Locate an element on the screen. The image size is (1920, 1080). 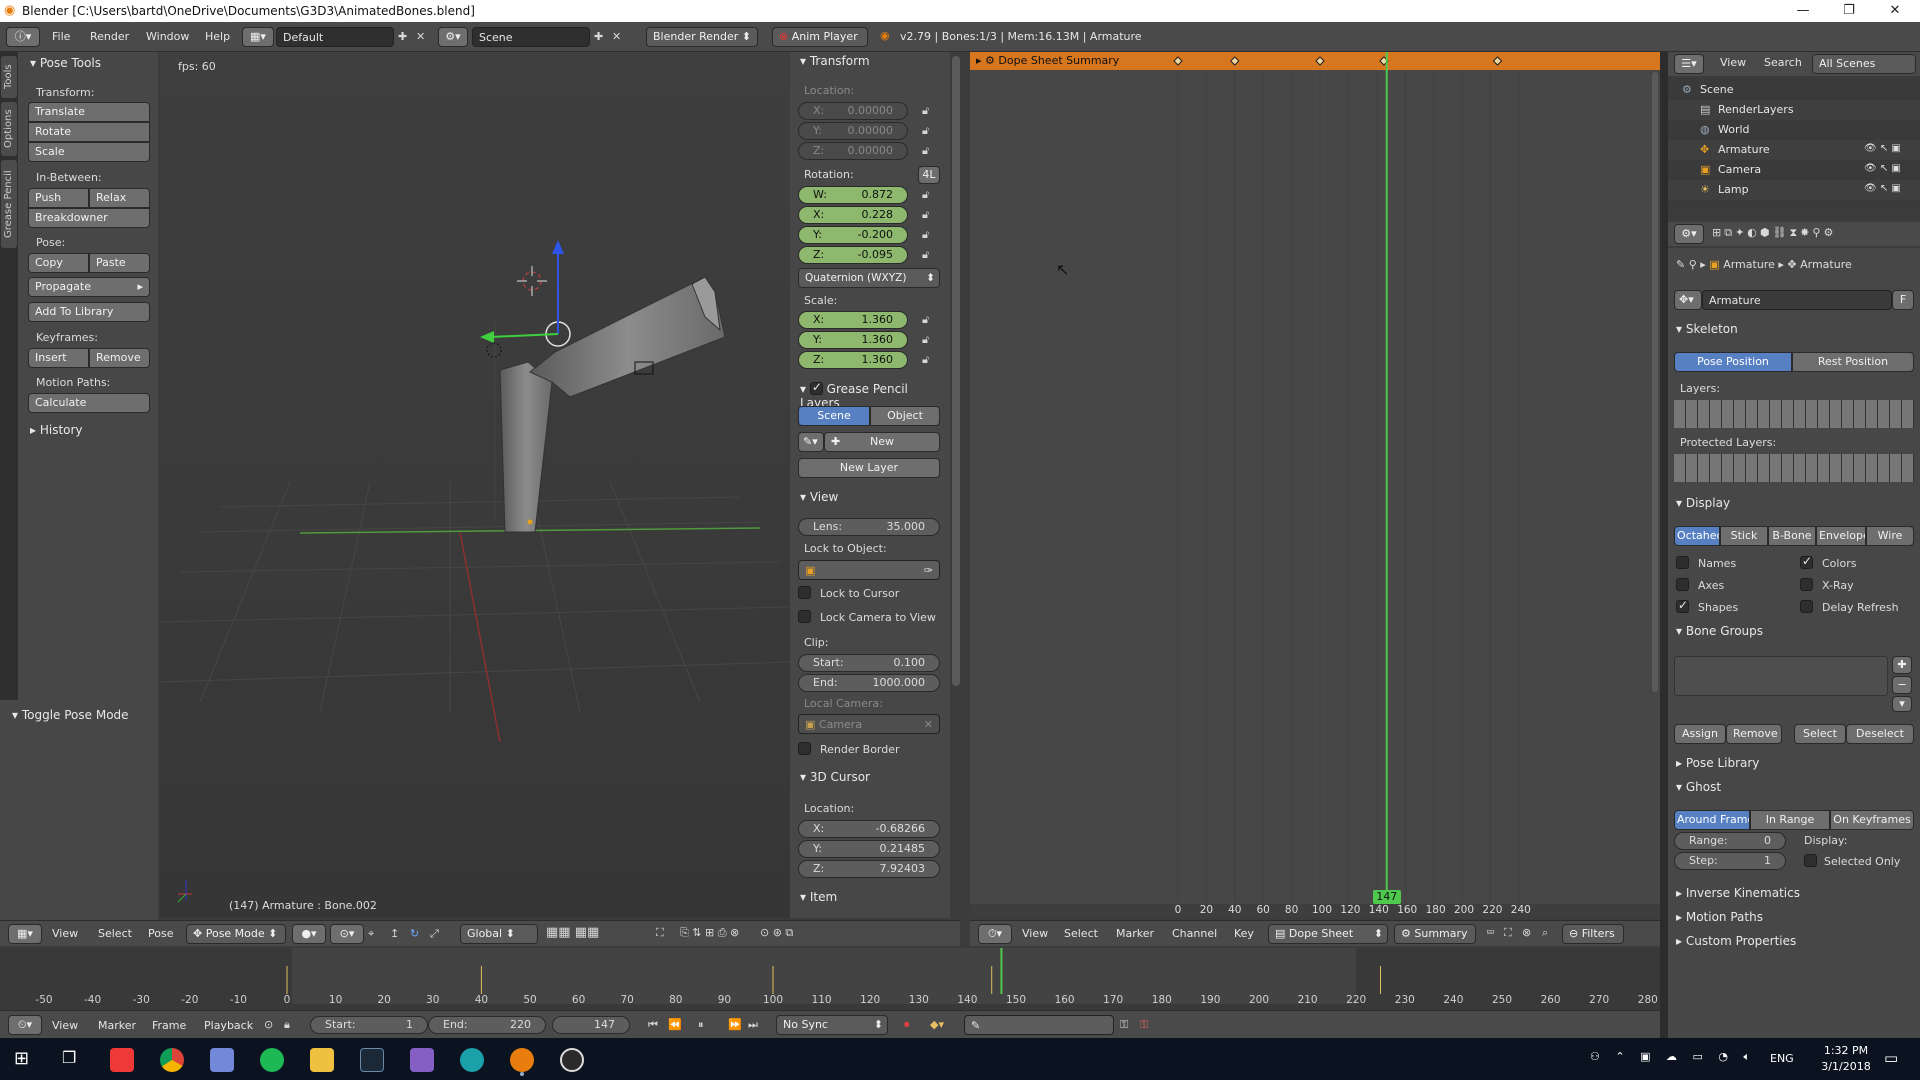
cursor-x-field: X: -0.68266 is located at coordinates (869, 829).